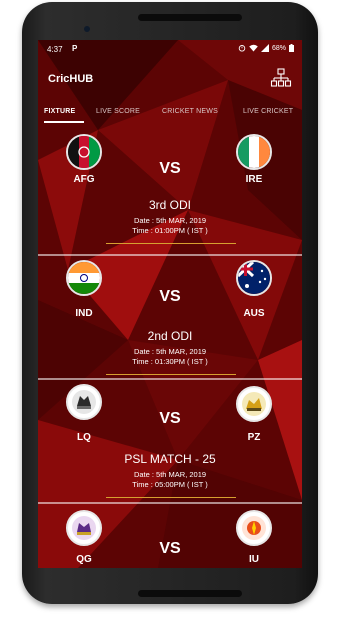 This screenshot has height=631, width=340. What do you see at coordinates (268, 111) in the screenshot?
I see `tab-live-cricket: LIVE CRICKET` at bounding box center [268, 111].